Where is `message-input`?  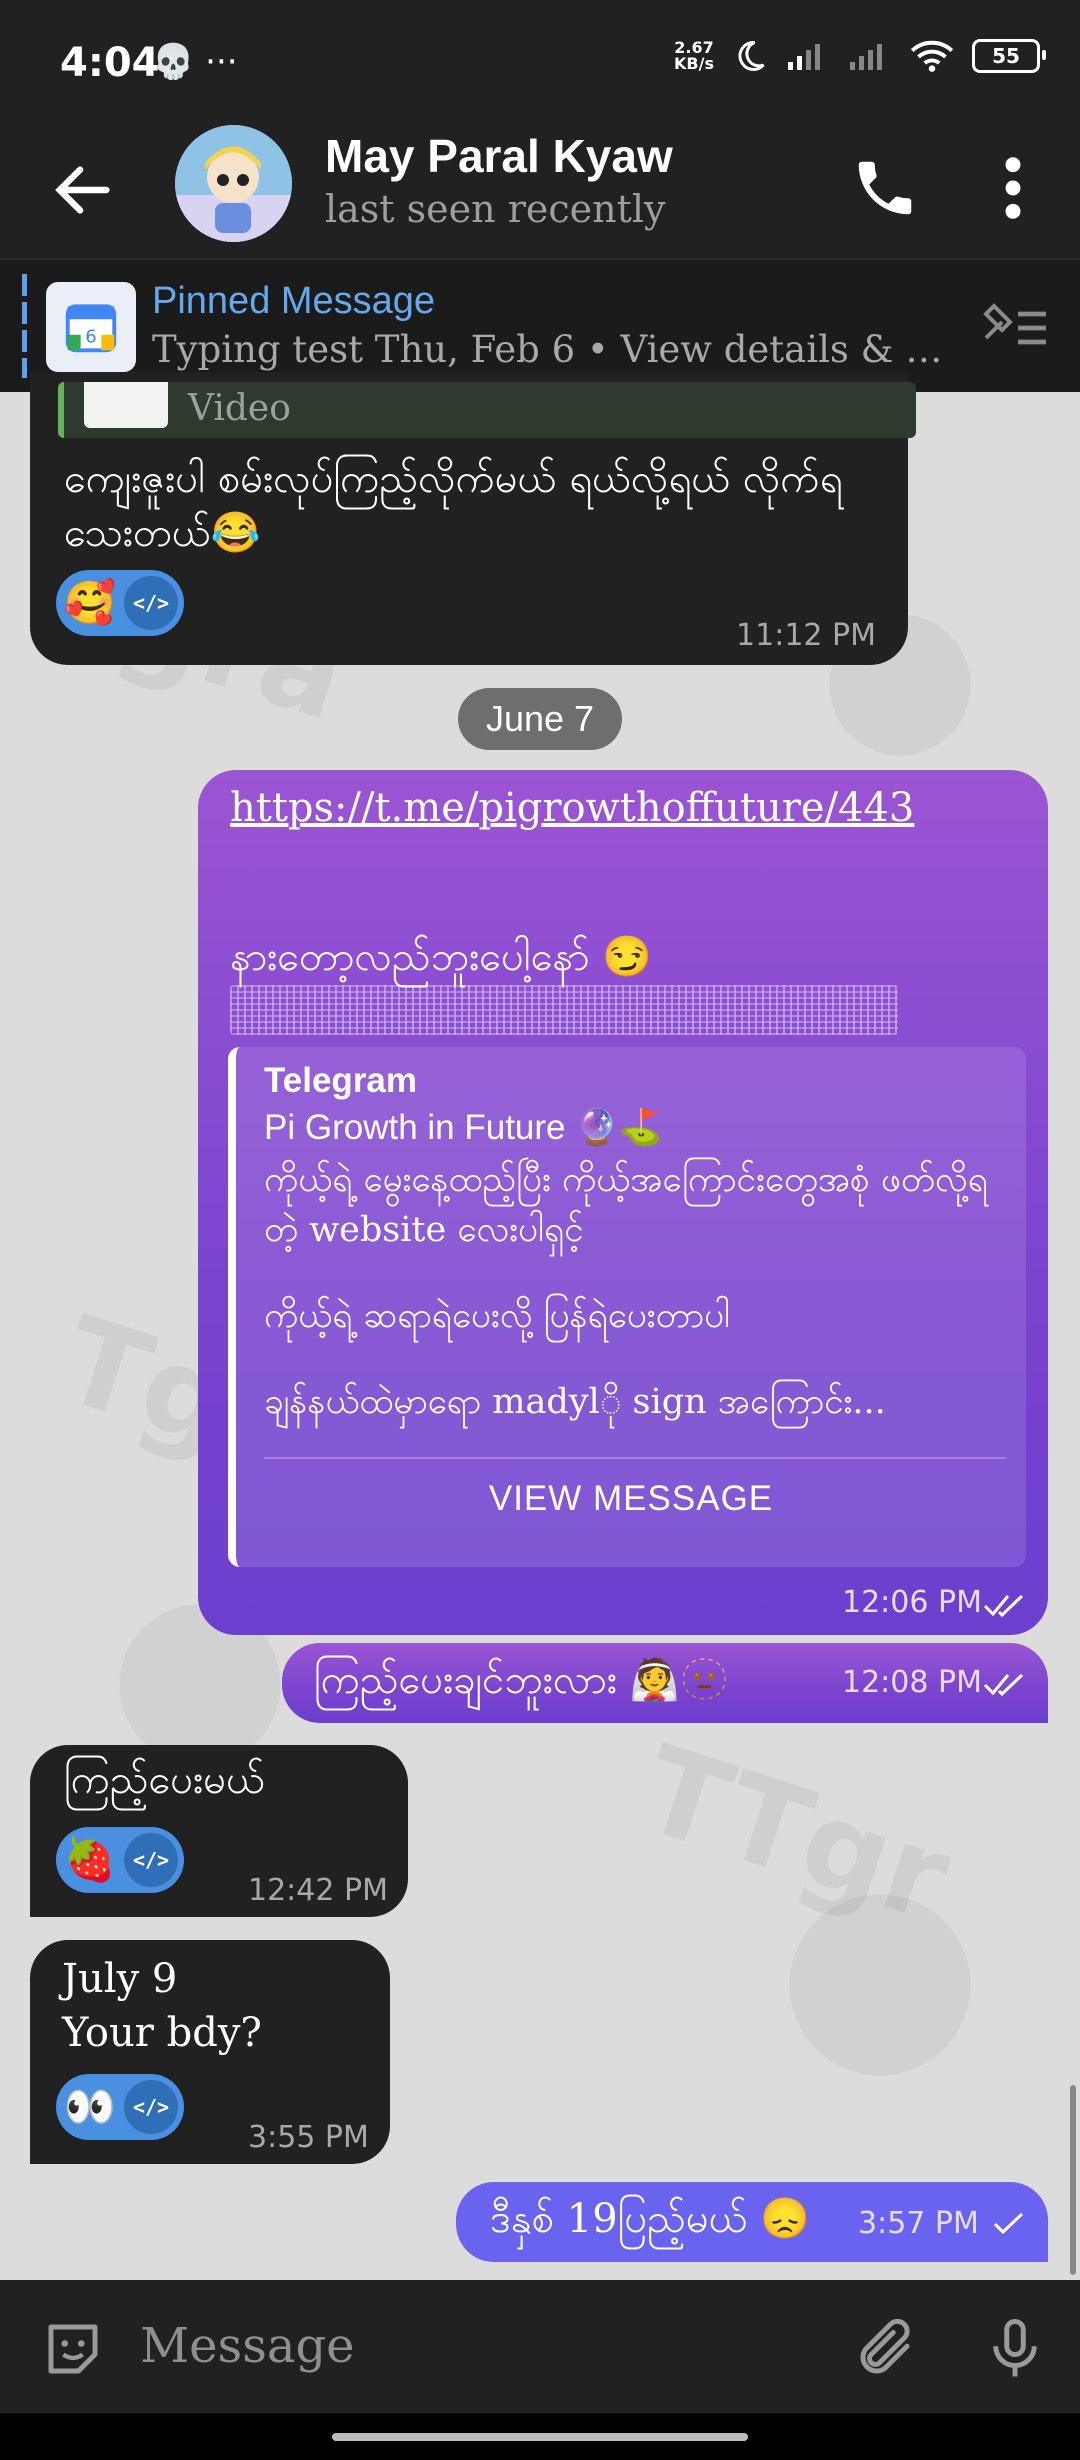
message-input is located at coordinates (450, 2346).